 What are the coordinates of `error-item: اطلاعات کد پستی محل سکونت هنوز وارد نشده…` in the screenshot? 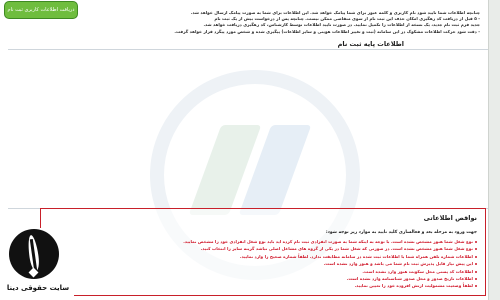 It's located at (267, 271).